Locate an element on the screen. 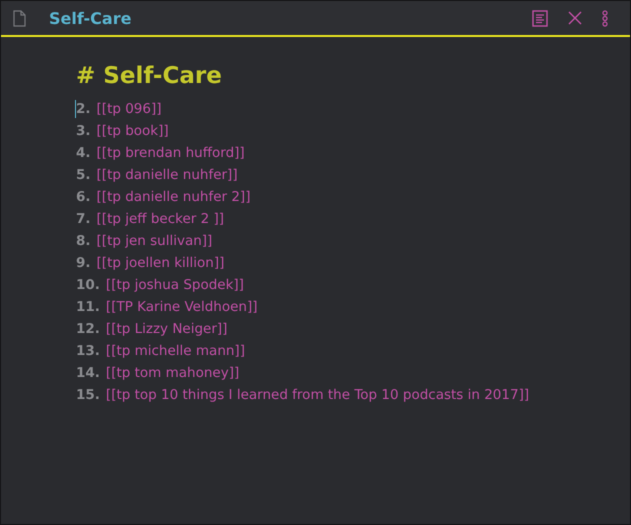 The width and height of the screenshot is (631, 525). note-heading: # Self-Care is located at coordinates (149, 76).